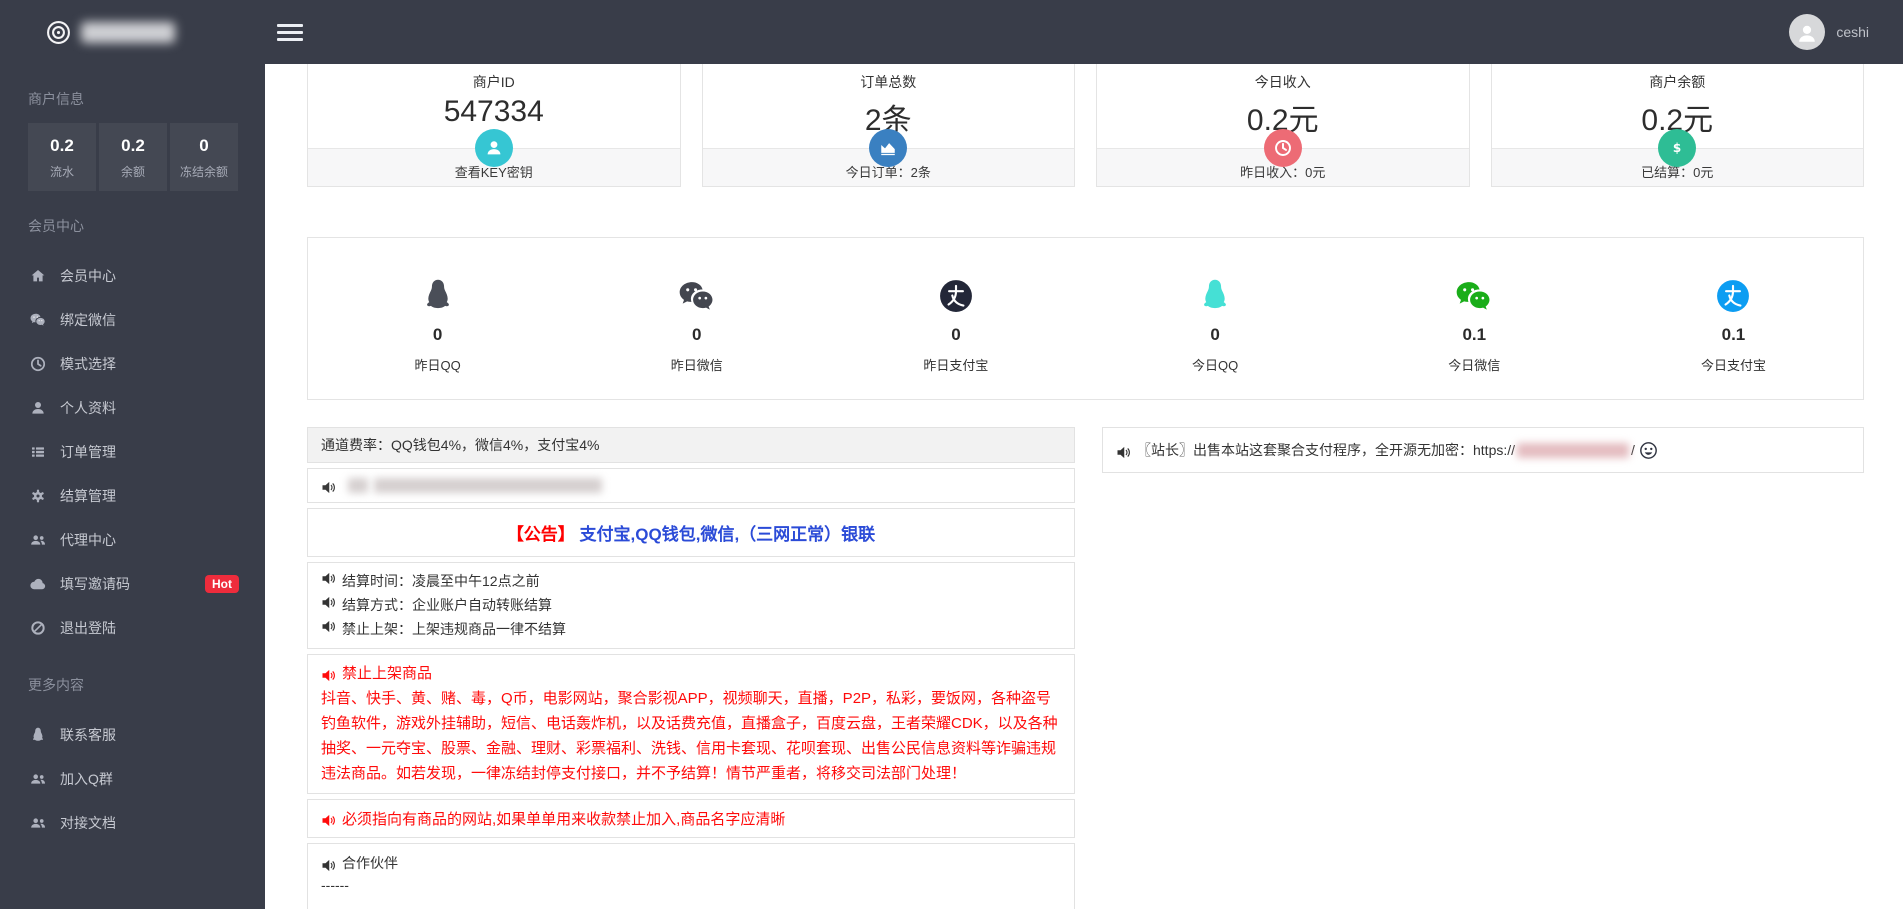  I want to click on home-icon, so click(38, 276).